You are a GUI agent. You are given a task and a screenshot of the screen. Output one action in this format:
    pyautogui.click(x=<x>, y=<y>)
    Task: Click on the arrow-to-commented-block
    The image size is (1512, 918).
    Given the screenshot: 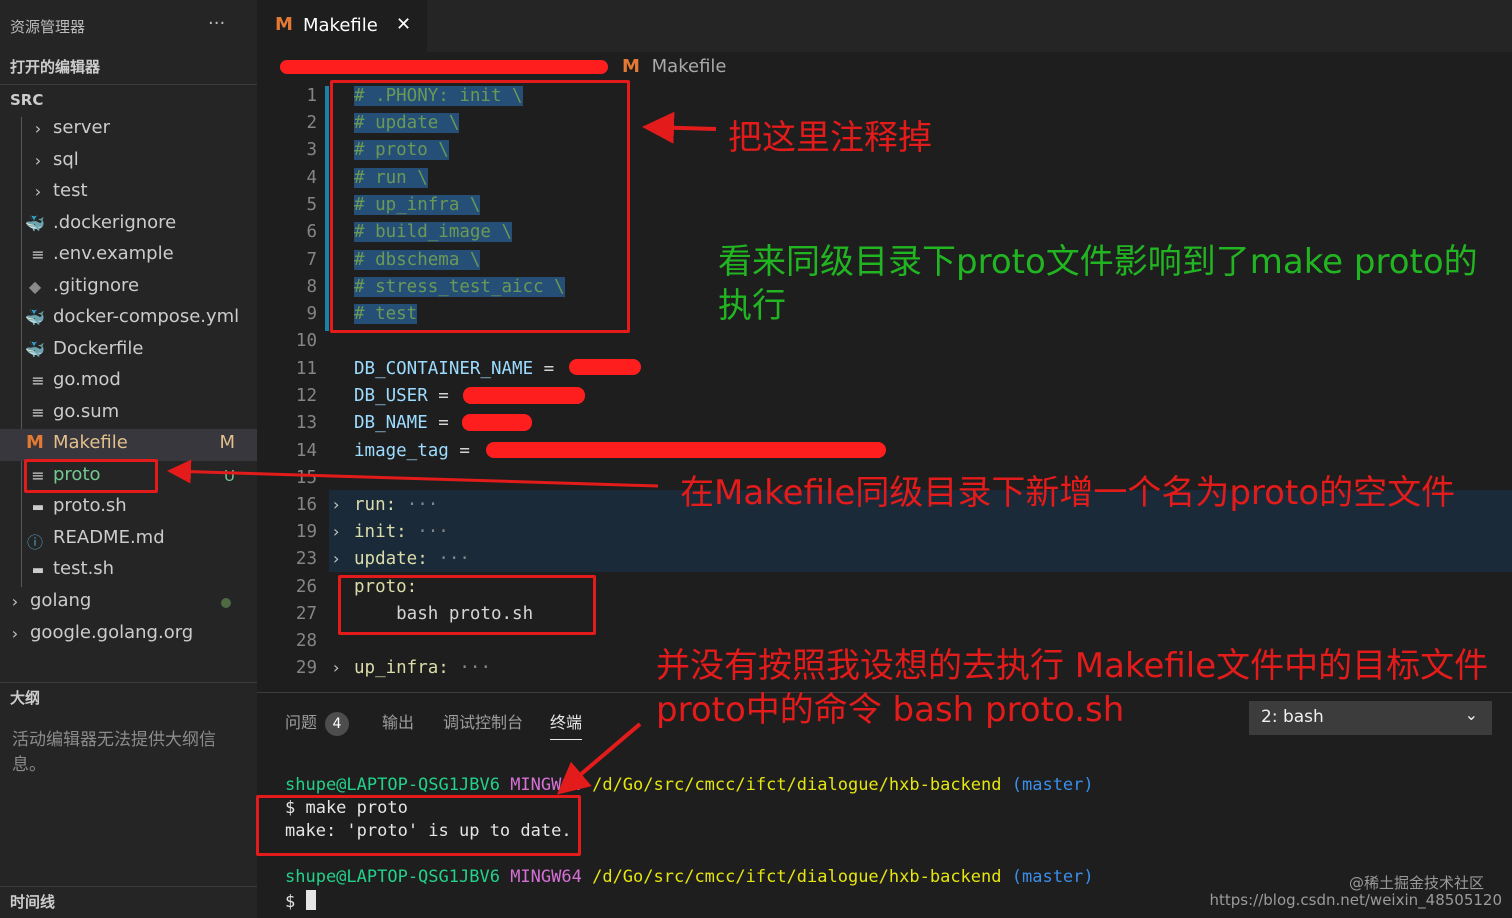 What is the action you would take?
    pyautogui.click(x=679, y=127)
    